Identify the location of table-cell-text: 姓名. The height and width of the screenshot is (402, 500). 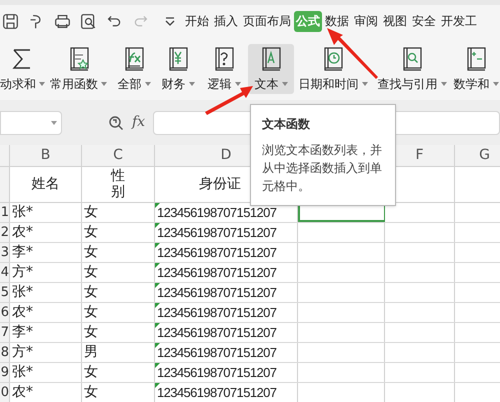
(46, 184).